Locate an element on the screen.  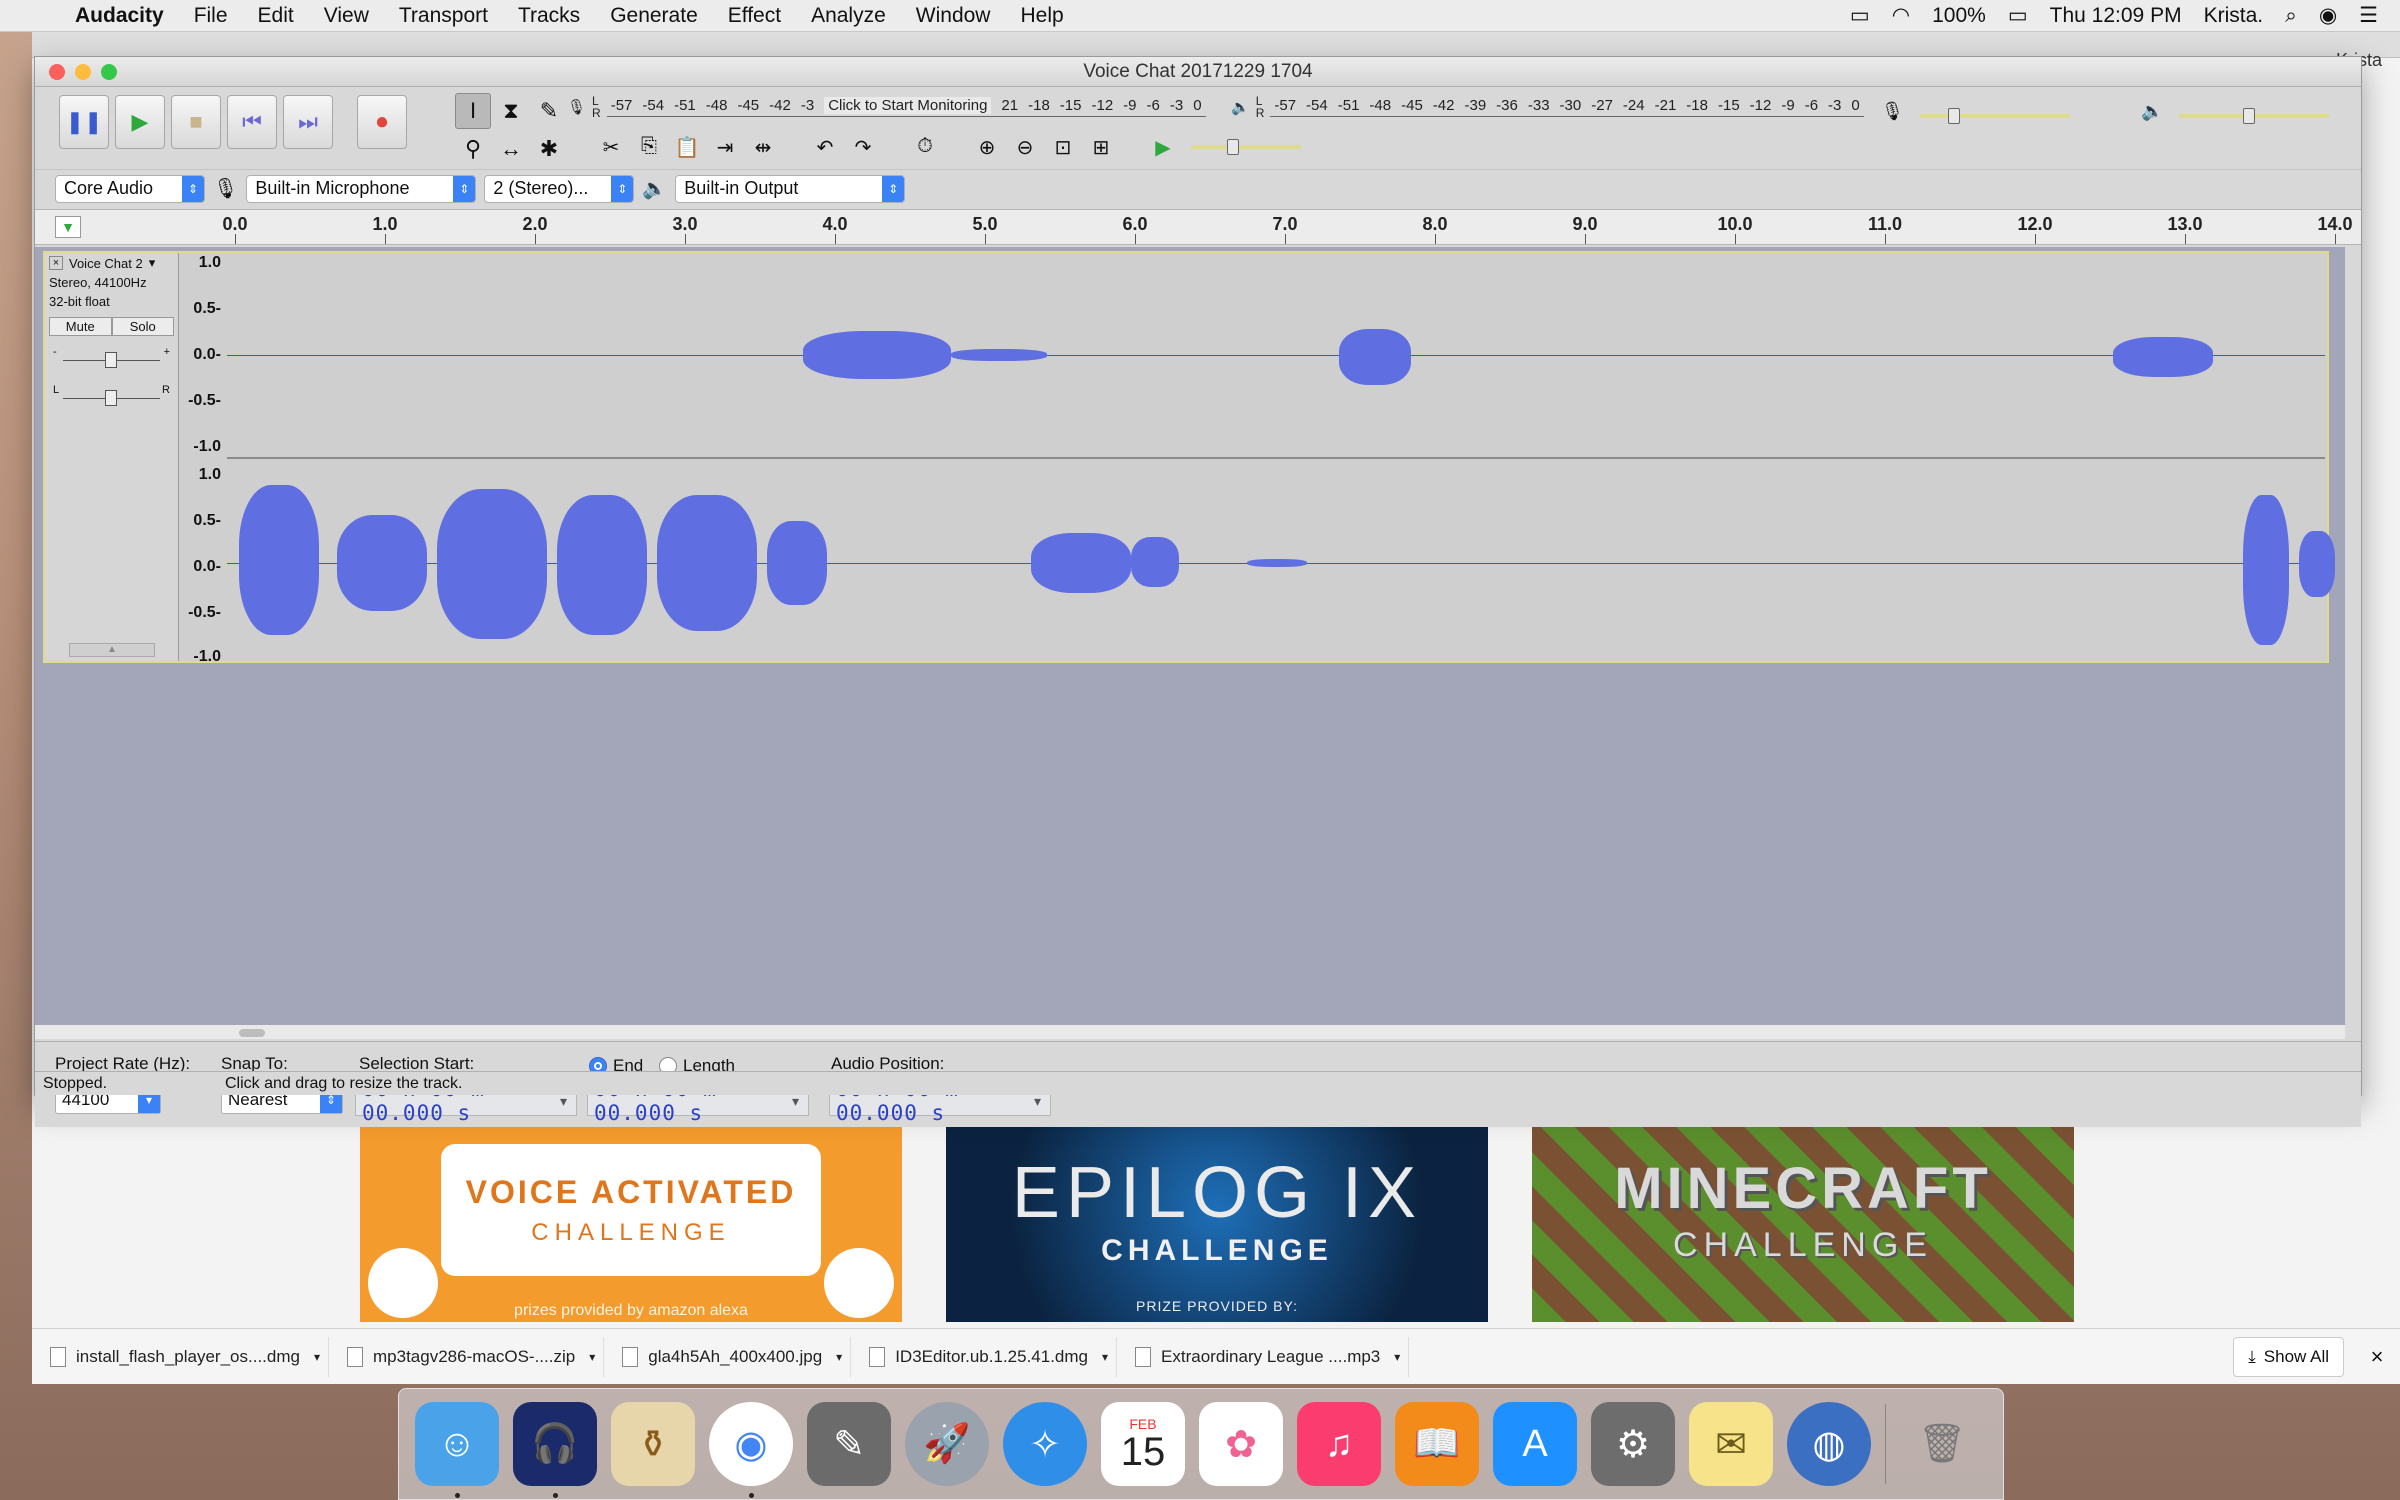
input-channels-select: 2 (Stereo)... ⇕ is located at coordinates (559, 188).